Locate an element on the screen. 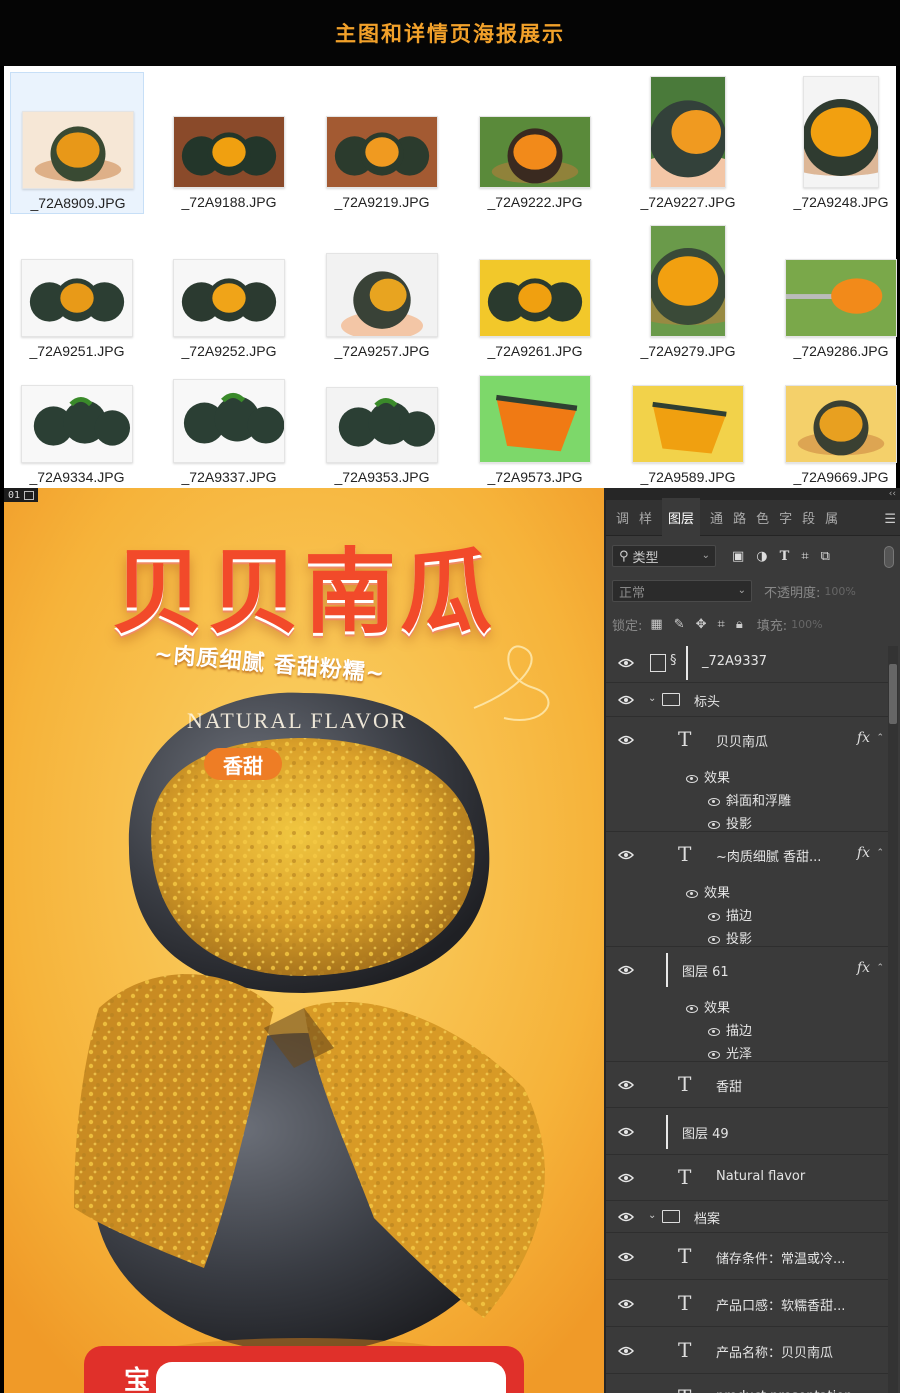  text-filter-icon: T is located at coordinates (785, 556).